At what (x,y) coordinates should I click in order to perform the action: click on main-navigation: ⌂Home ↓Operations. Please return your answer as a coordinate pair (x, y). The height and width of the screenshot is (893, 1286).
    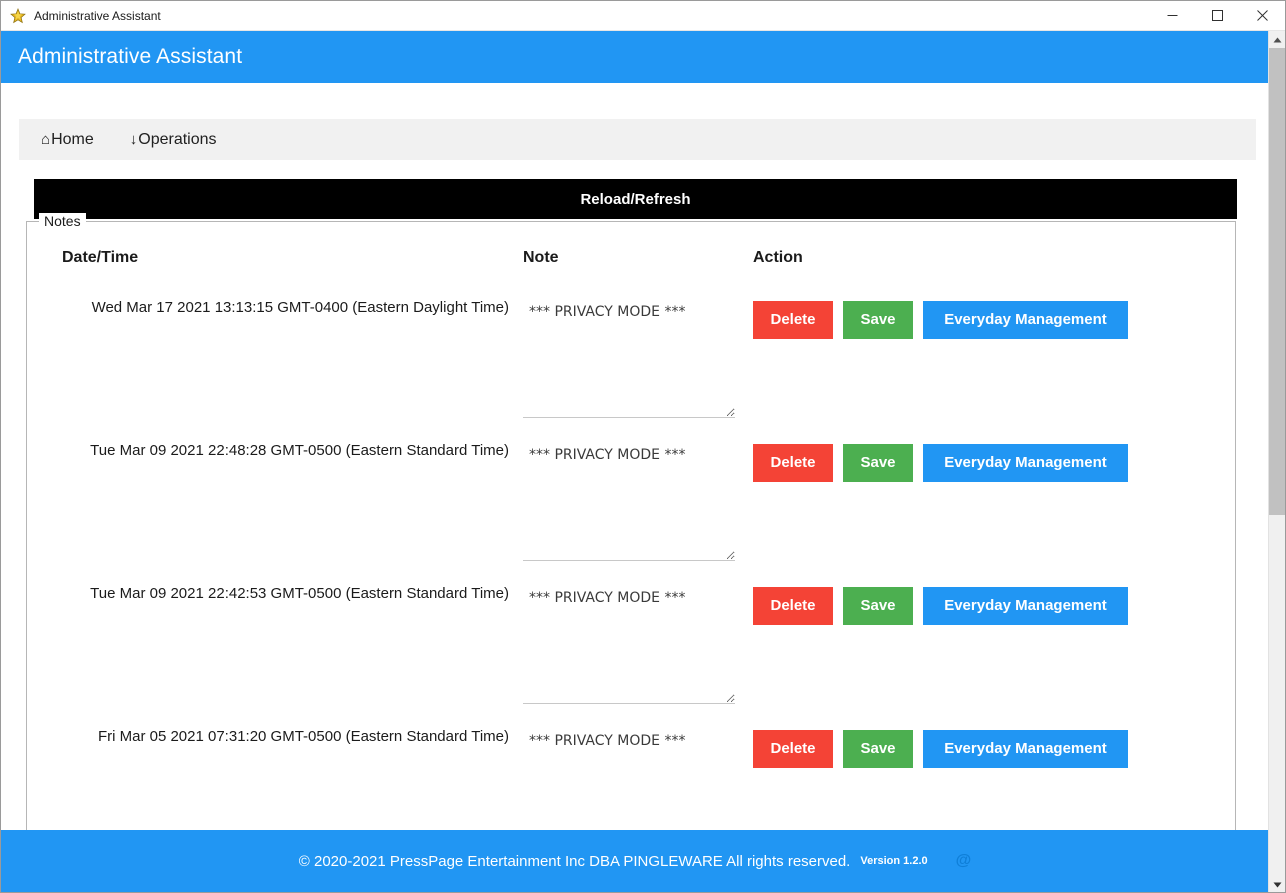
    Looking at the image, I should click on (637, 139).